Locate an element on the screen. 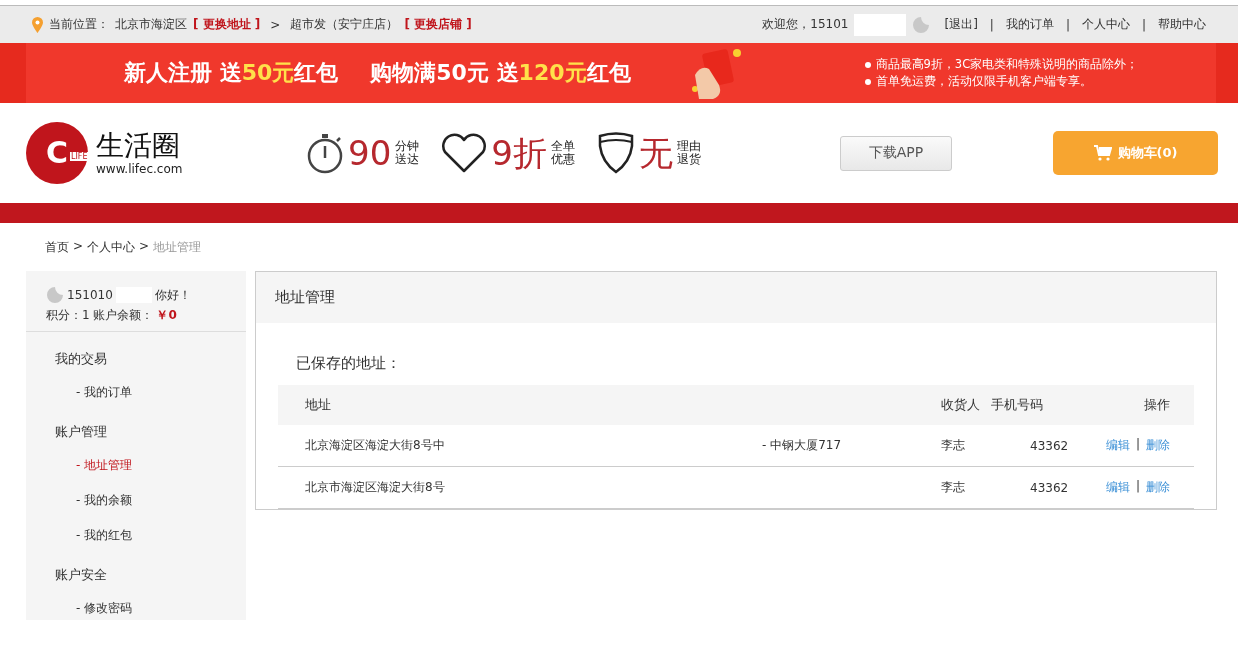  change-address-link: [ 更换地址 ] is located at coordinates (227, 24).